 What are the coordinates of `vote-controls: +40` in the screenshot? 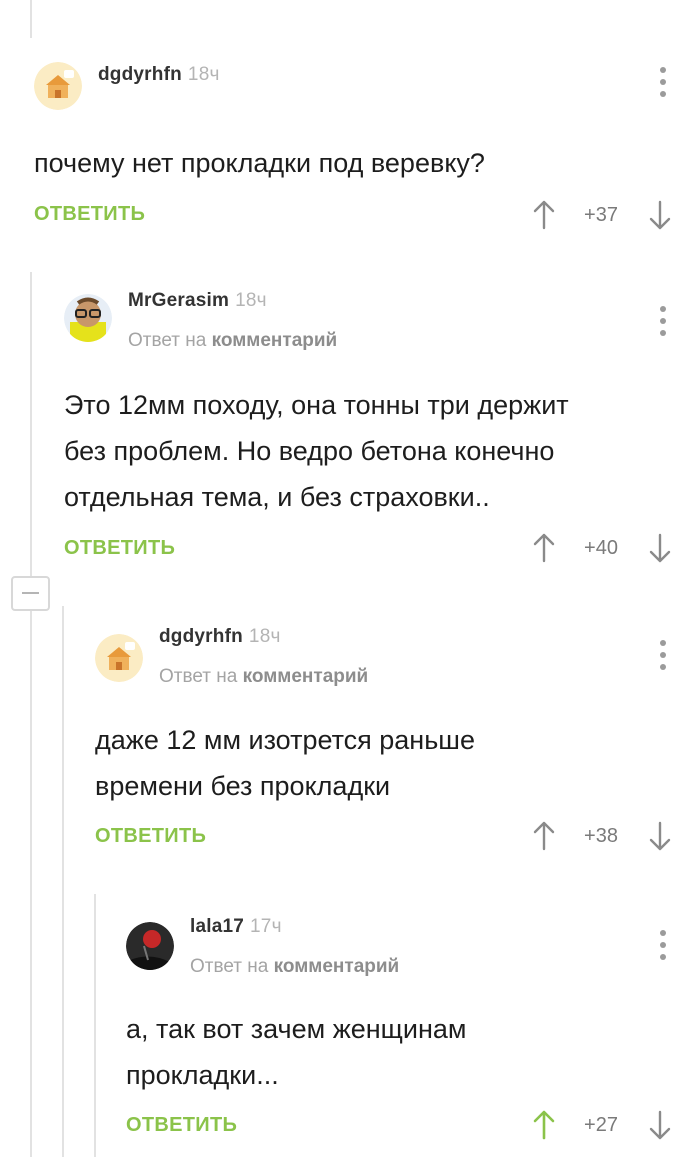 It's located at (602, 548).